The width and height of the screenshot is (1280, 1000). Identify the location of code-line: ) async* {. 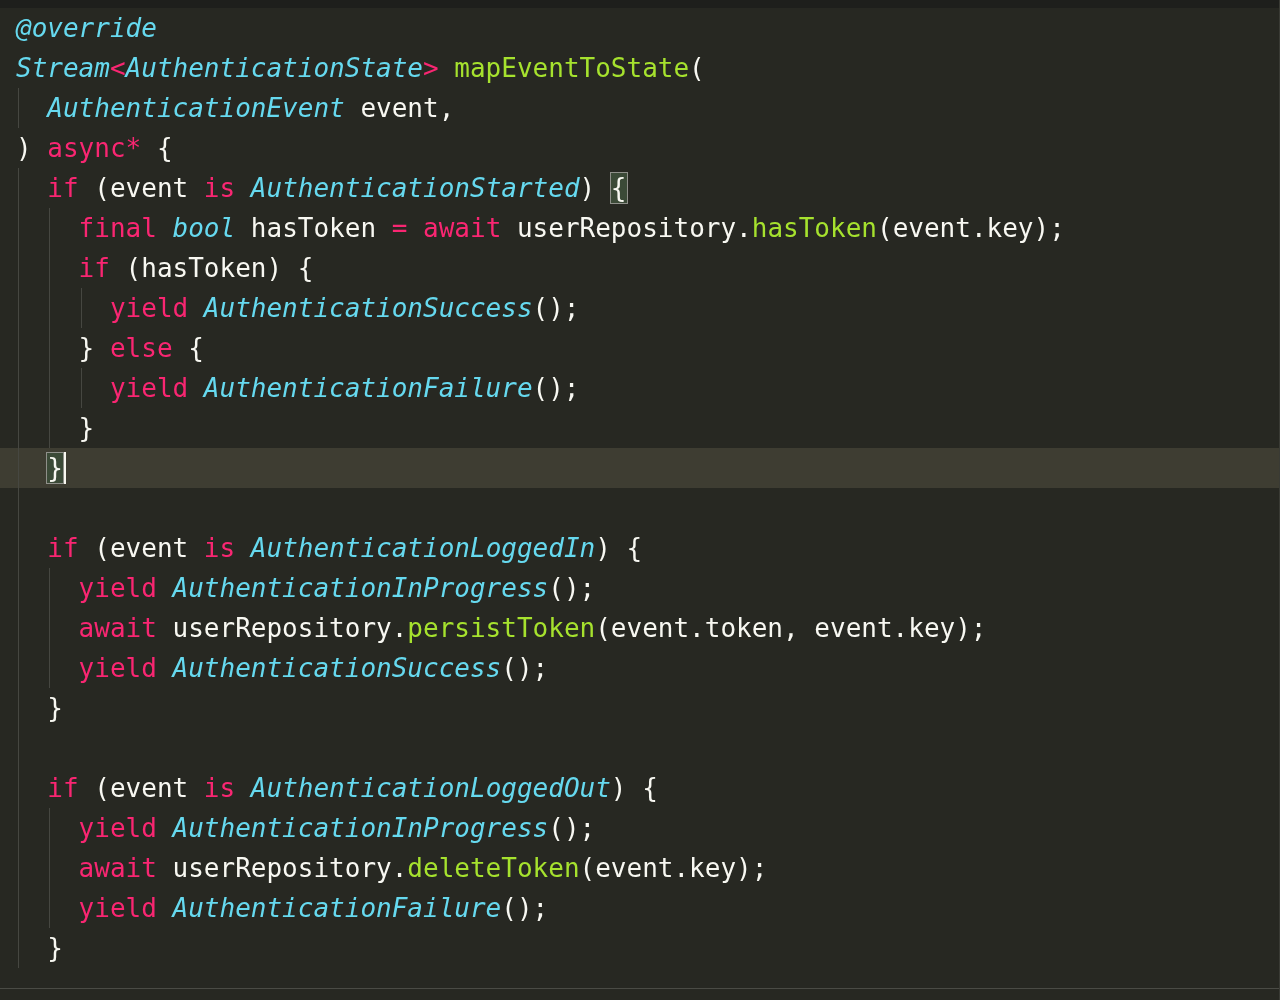
(94, 148).